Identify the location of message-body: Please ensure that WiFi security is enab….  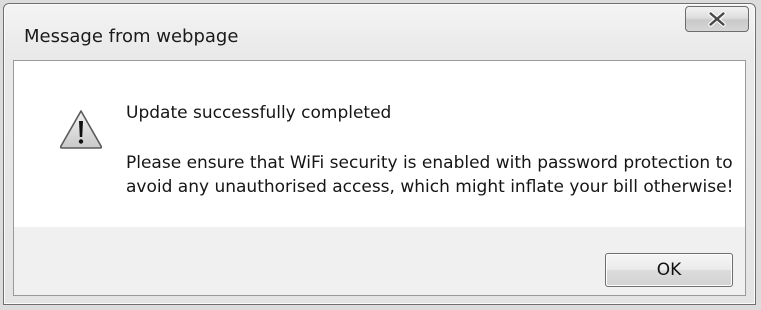
(430, 175).